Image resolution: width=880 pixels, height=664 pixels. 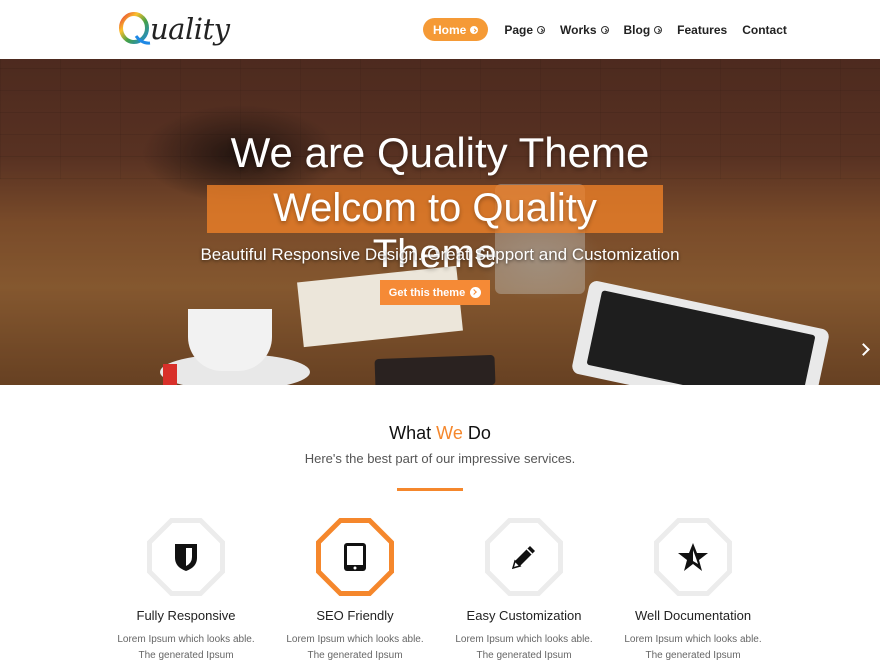 What do you see at coordinates (430, 489) in the screenshot?
I see `section-divider` at bounding box center [430, 489].